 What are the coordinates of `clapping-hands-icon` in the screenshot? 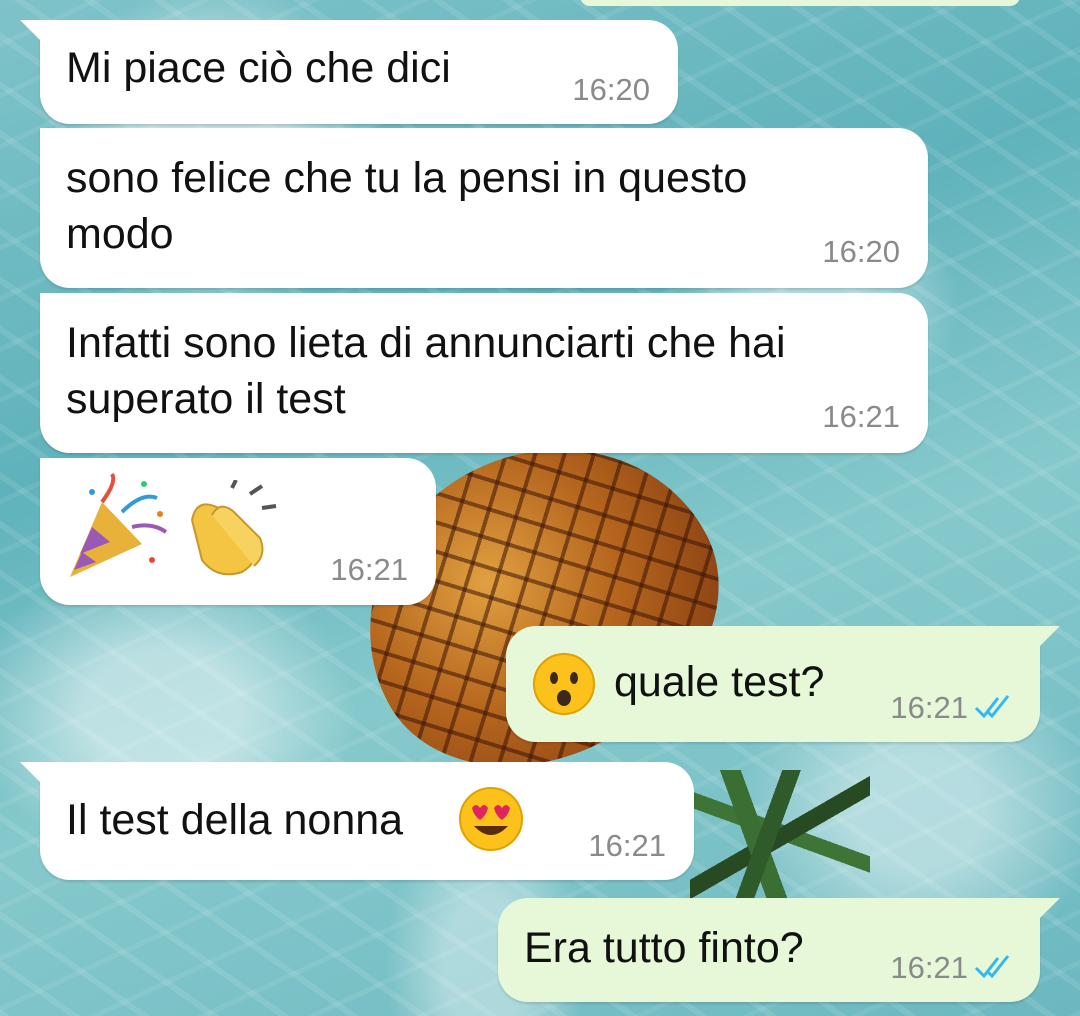 It's located at (233, 528).